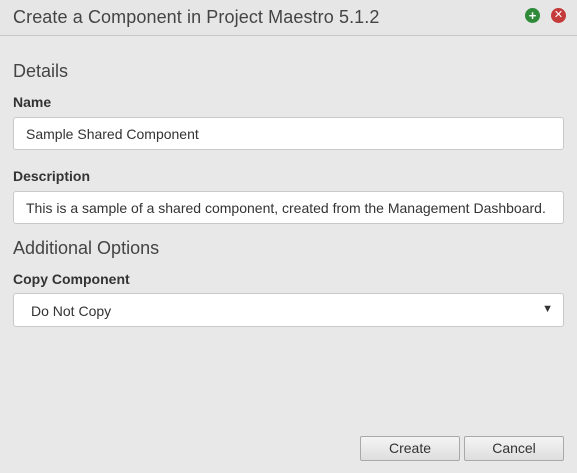 This screenshot has width=577, height=473. What do you see at coordinates (558, 15) in the screenshot?
I see `close-icon: ✕` at bounding box center [558, 15].